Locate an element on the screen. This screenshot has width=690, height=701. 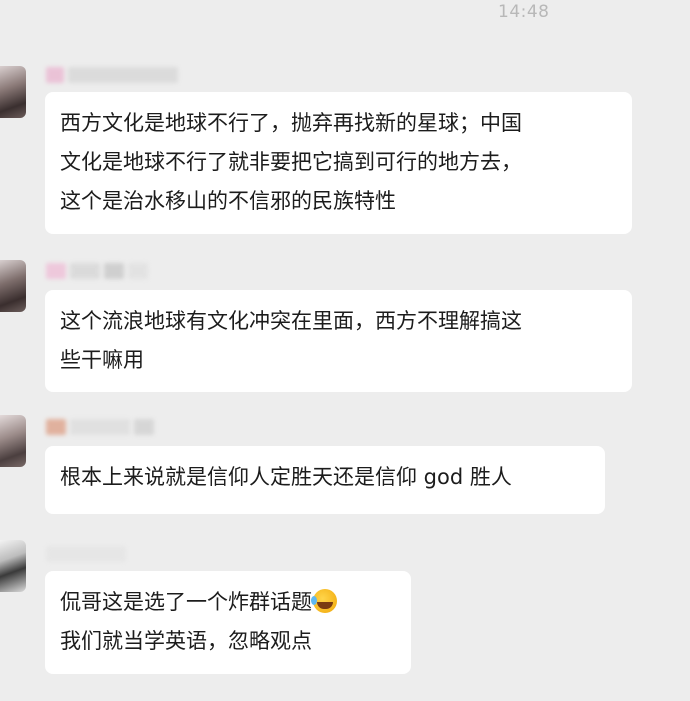
message-text-line: 侃哥这是选了一个炸群话题 is located at coordinates (227, 602).